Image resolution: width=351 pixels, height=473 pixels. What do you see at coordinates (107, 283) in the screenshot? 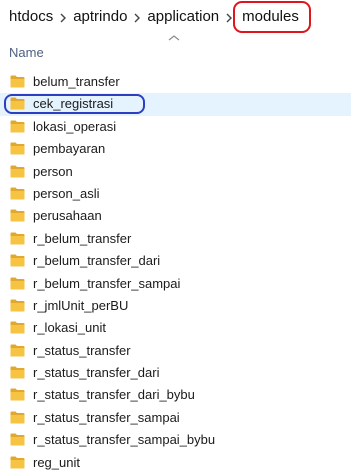
I see `folder-name: r_belum_transfer_sampai` at bounding box center [107, 283].